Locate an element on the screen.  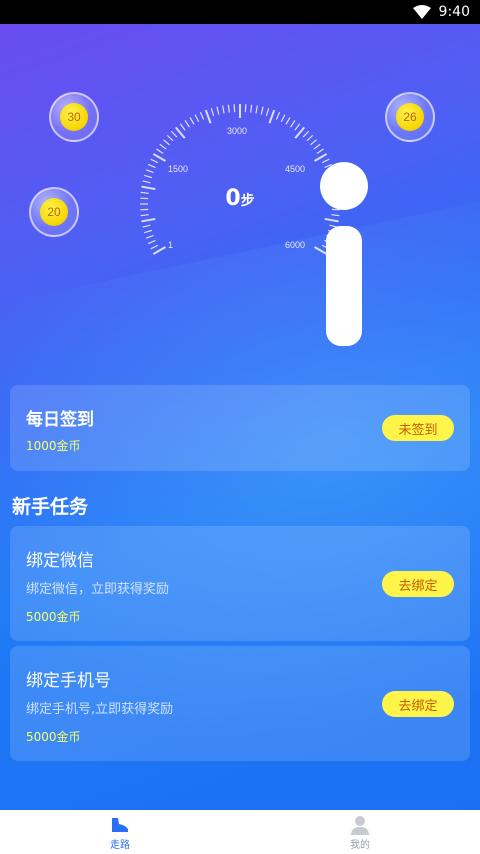
gauge-tick-label: 1500 is located at coordinates (178, 169).